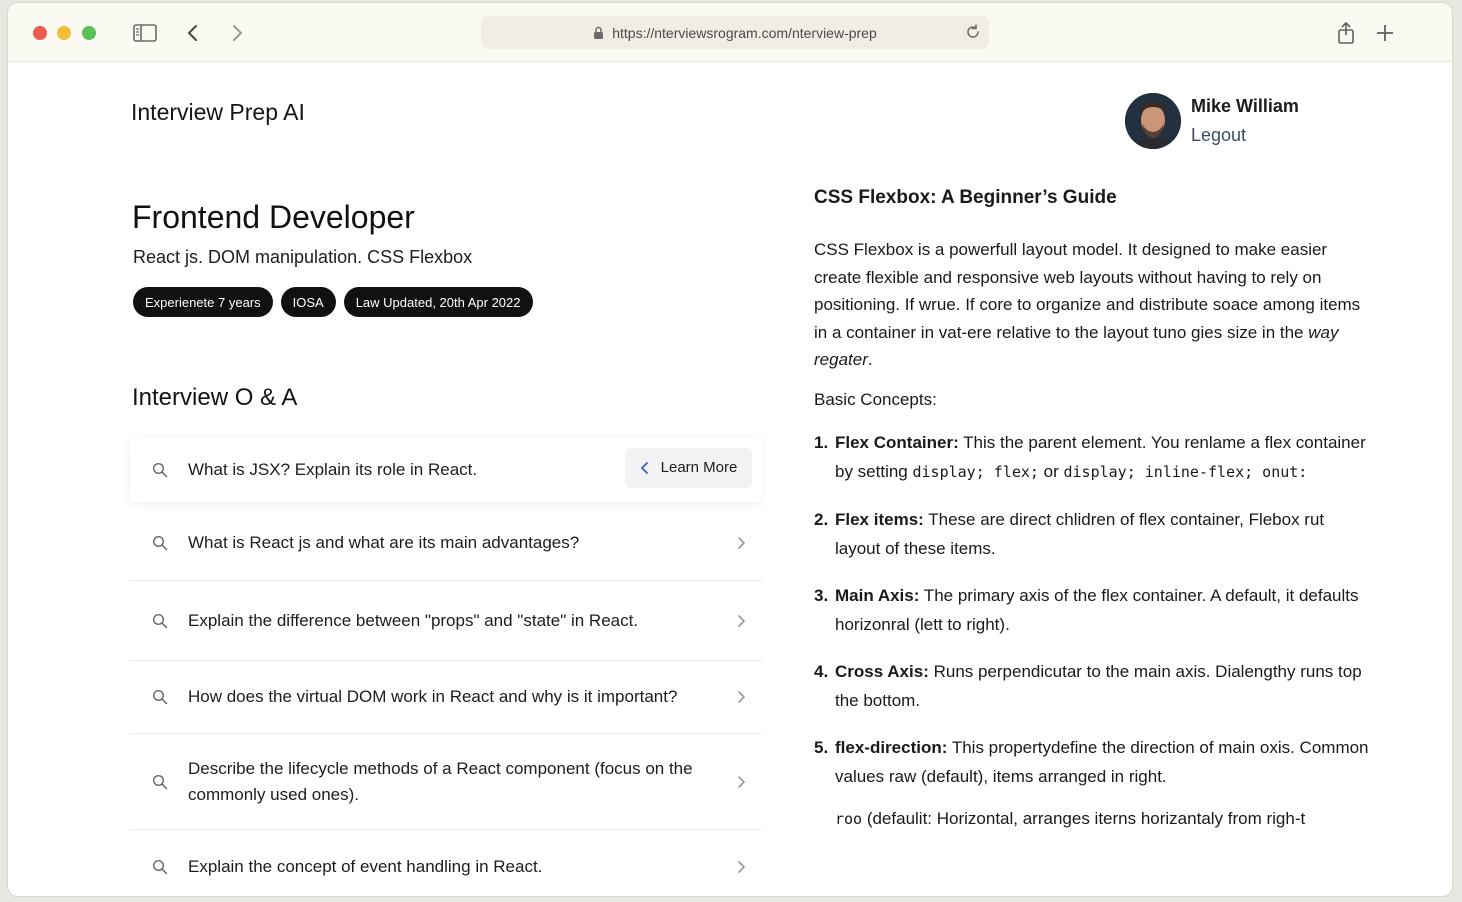 The height and width of the screenshot is (902, 1462). What do you see at coordinates (203, 302) in the screenshot?
I see `experience-badge: Experienete 7 years` at bounding box center [203, 302].